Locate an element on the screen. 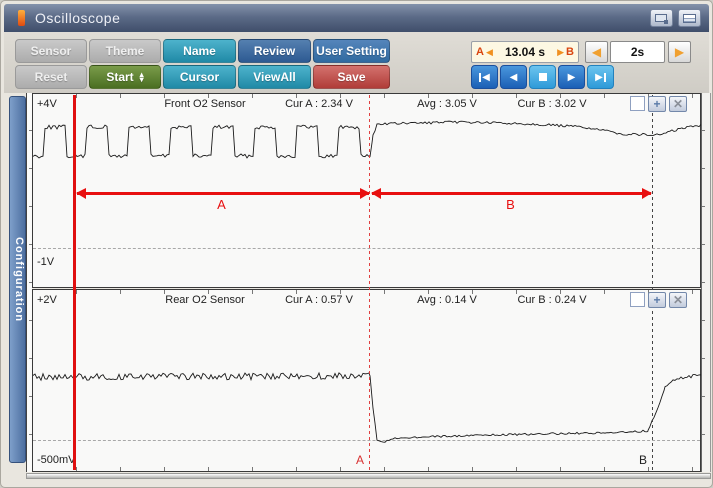 The height and width of the screenshot is (488, 713). region-b-label: B is located at coordinates (510, 204).